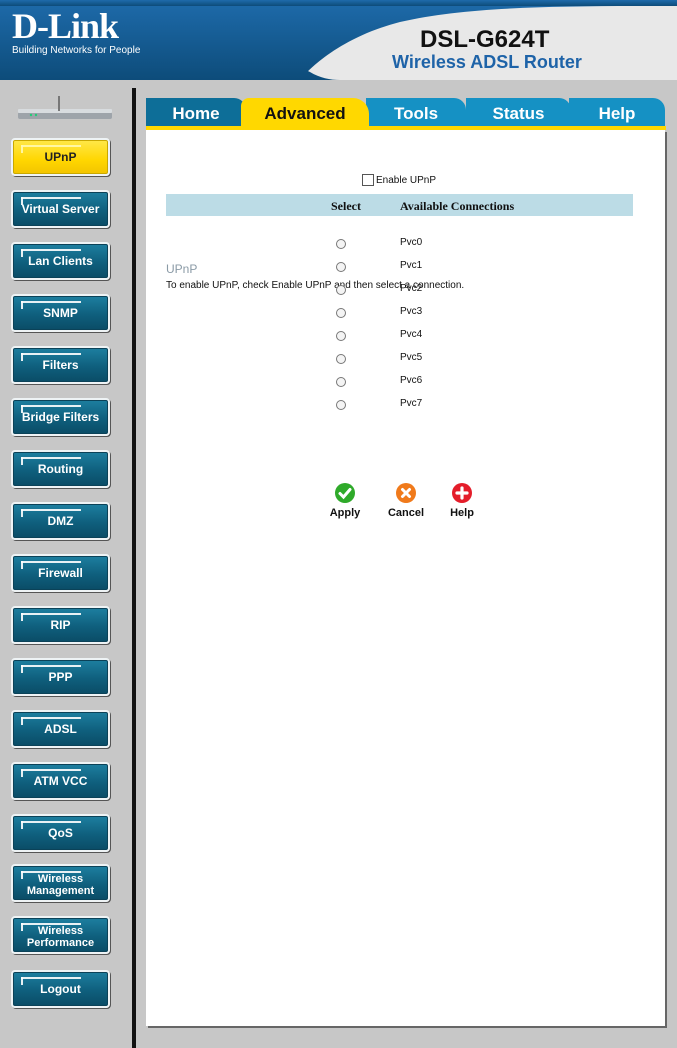 This screenshot has height=1048, width=677. What do you see at coordinates (462, 493) in the screenshot?
I see `plus-icon` at bounding box center [462, 493].